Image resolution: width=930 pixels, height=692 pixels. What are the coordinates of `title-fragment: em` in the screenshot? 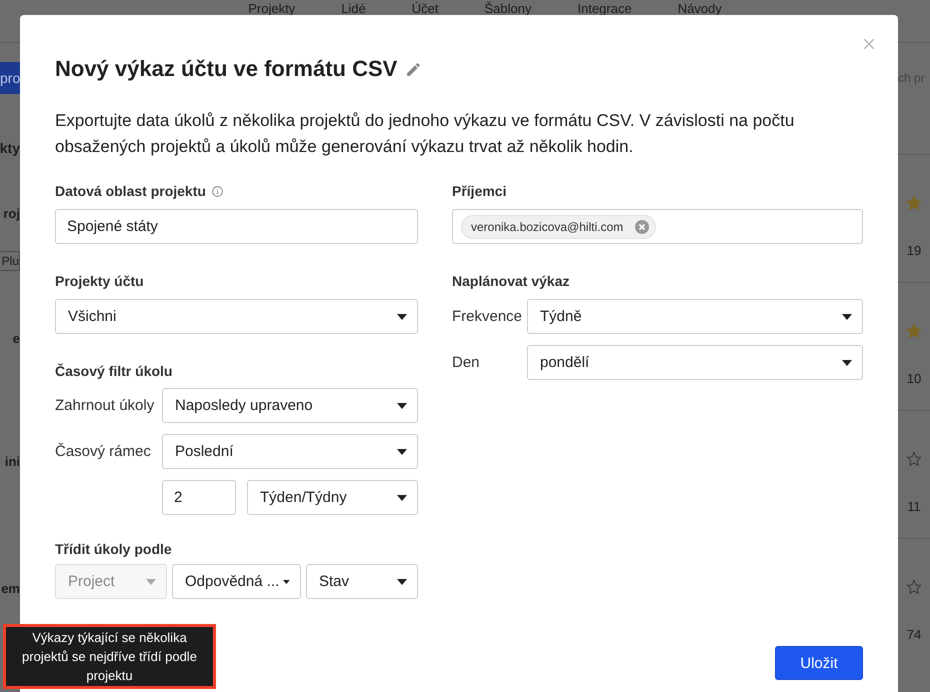 It's located at (10, 588).